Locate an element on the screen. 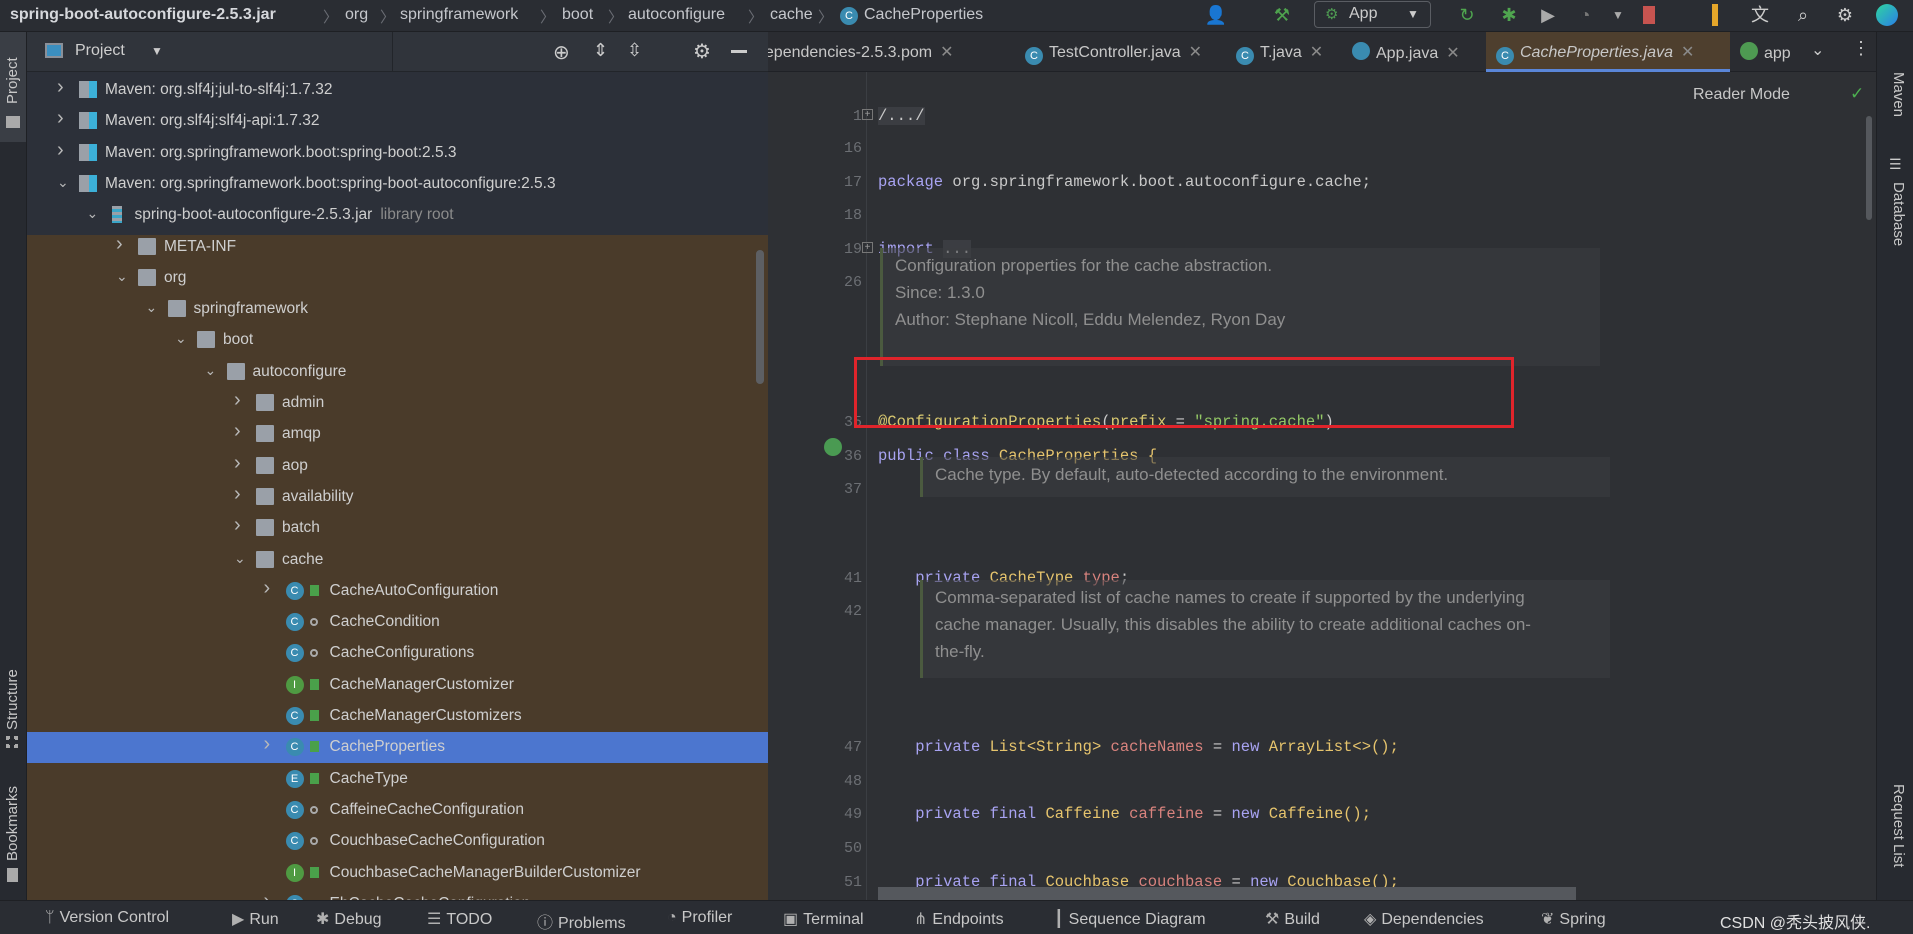 This screenshot has height=934, width=1913. tool-window-button: ⚒ Build is located at coordinates (1292, 919).